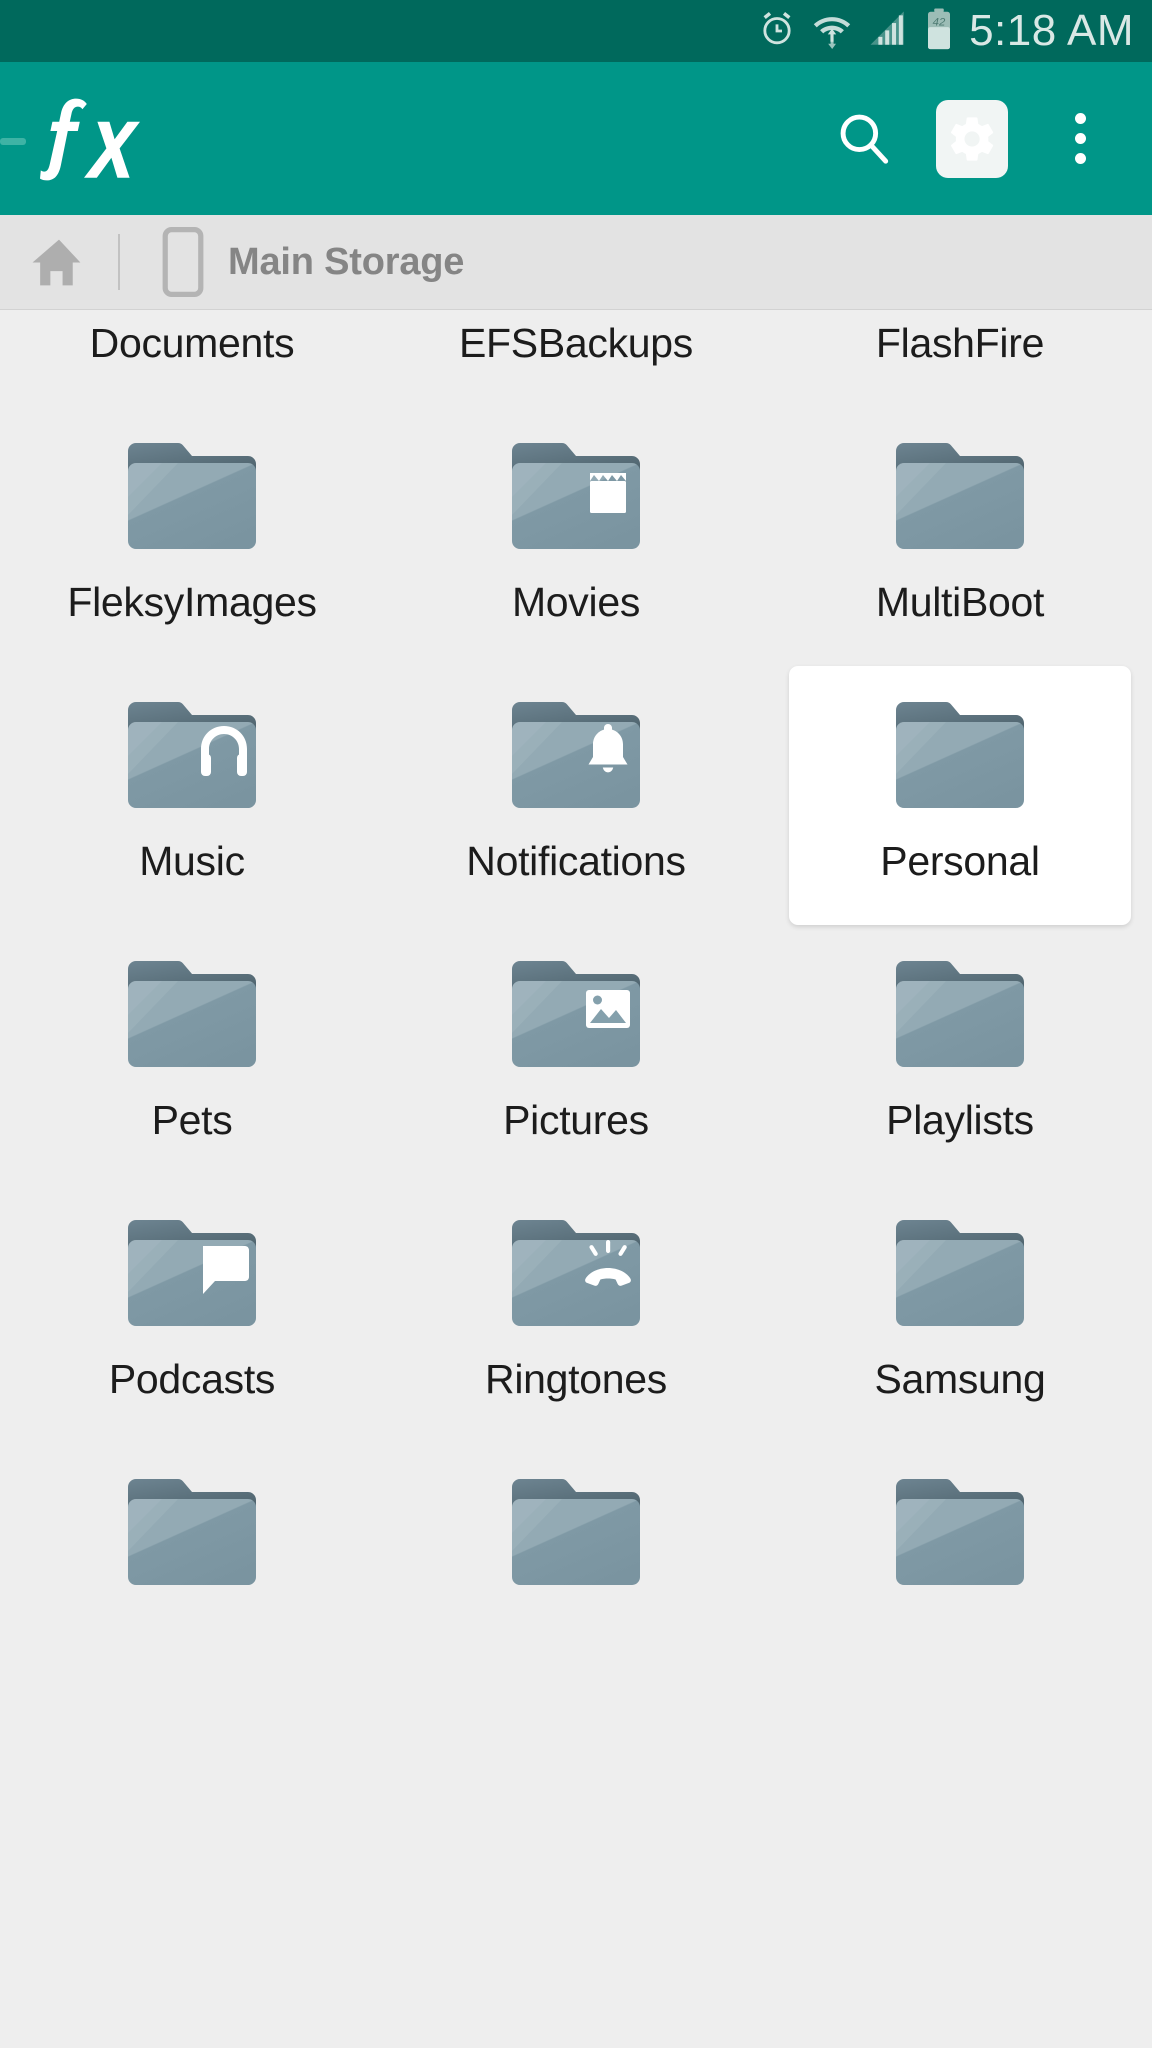 The width and height of the screenshot is (1152, 2048). I want to click on folder-item: MultiBoot, so click(960, 536).